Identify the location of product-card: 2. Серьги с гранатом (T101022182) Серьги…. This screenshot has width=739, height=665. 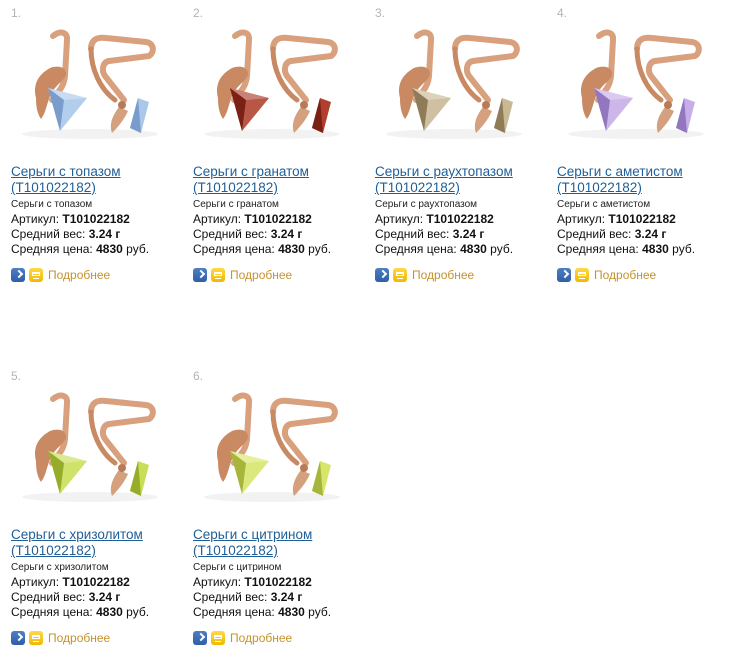
(271, 150).